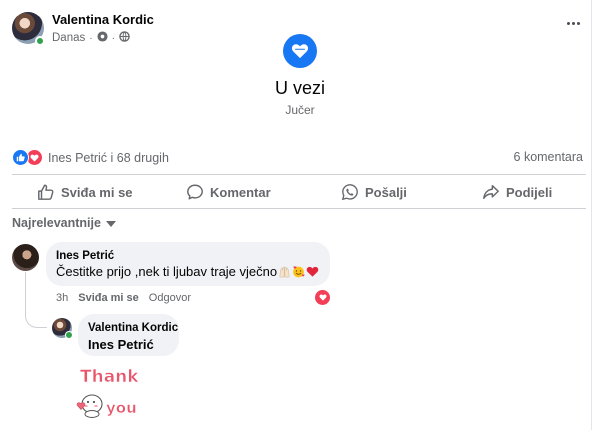 This screenshot has height=430, width=592. Describe the element at coordinates (97, 192) in the screenshot. I see `like-label: Sviđa mi se` at that location.